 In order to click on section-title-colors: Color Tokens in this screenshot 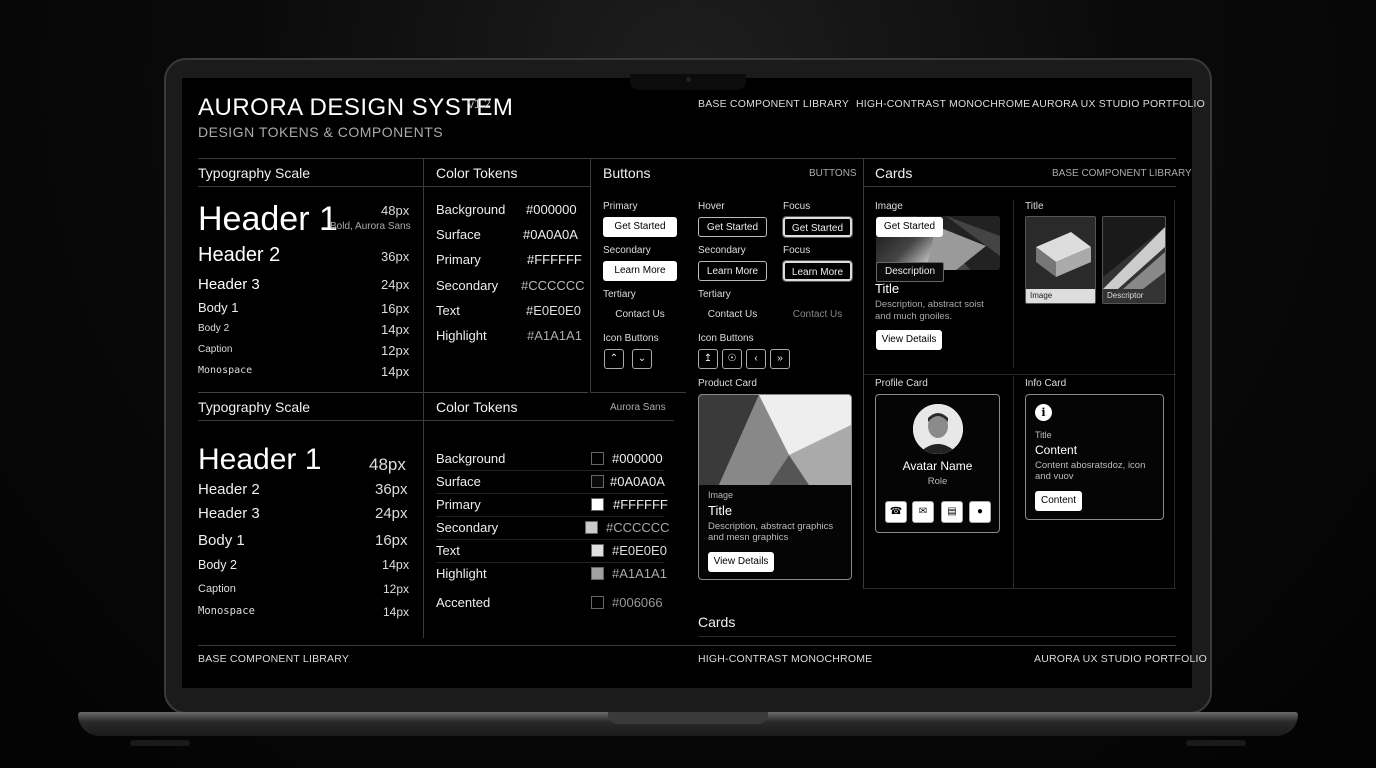, I will do `click(477, 173)`.